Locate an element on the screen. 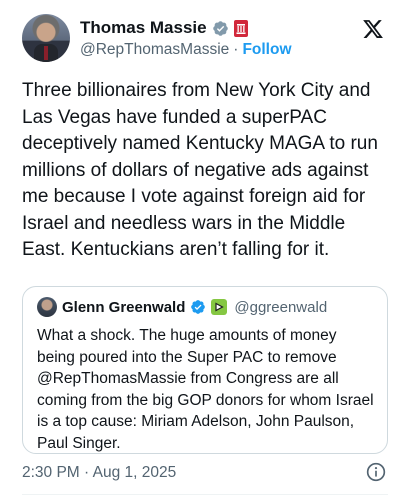 This screenshot has height=500, width=405. follow-button: Follow is located at coordinates (266, 50).